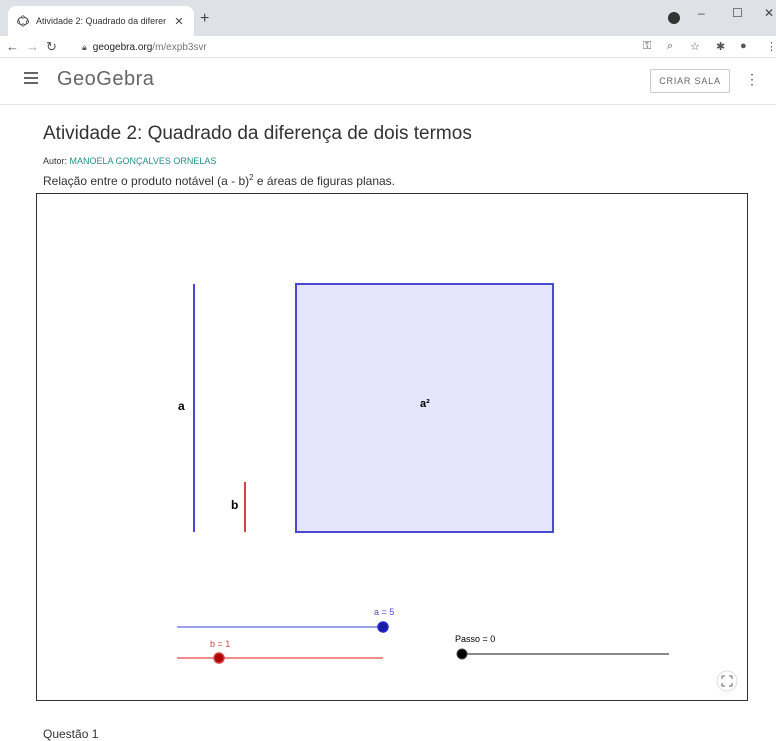 The width and height of the screenshot is (776, 741). What do you see at coordinates (143, 161) in the screenshot?
I see `author-link: MANOELA GONÇALVES ORNELAS` at bounding box center [143, 161].